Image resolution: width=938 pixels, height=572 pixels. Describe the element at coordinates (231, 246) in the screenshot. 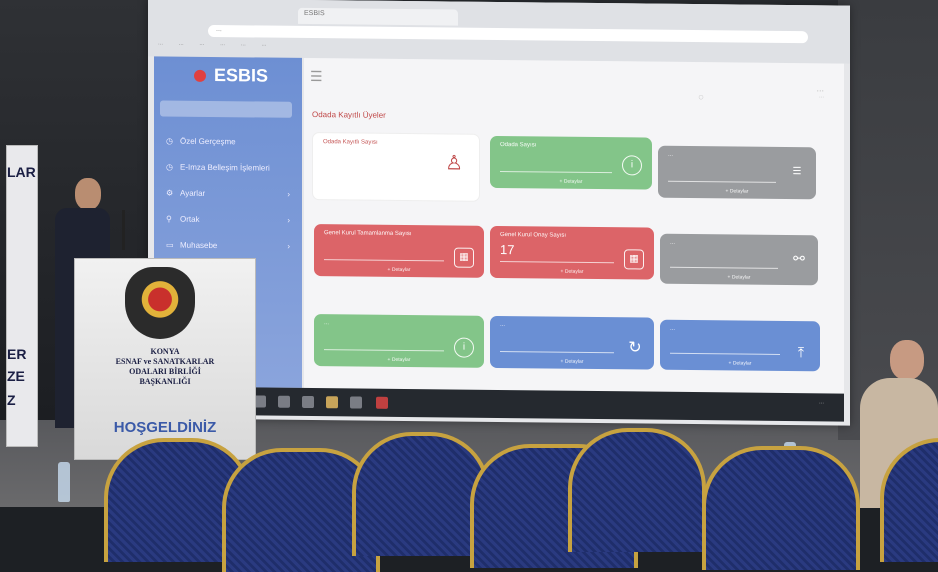

I see `sidebar-item: ▭ Muhasebe ›` at that location.